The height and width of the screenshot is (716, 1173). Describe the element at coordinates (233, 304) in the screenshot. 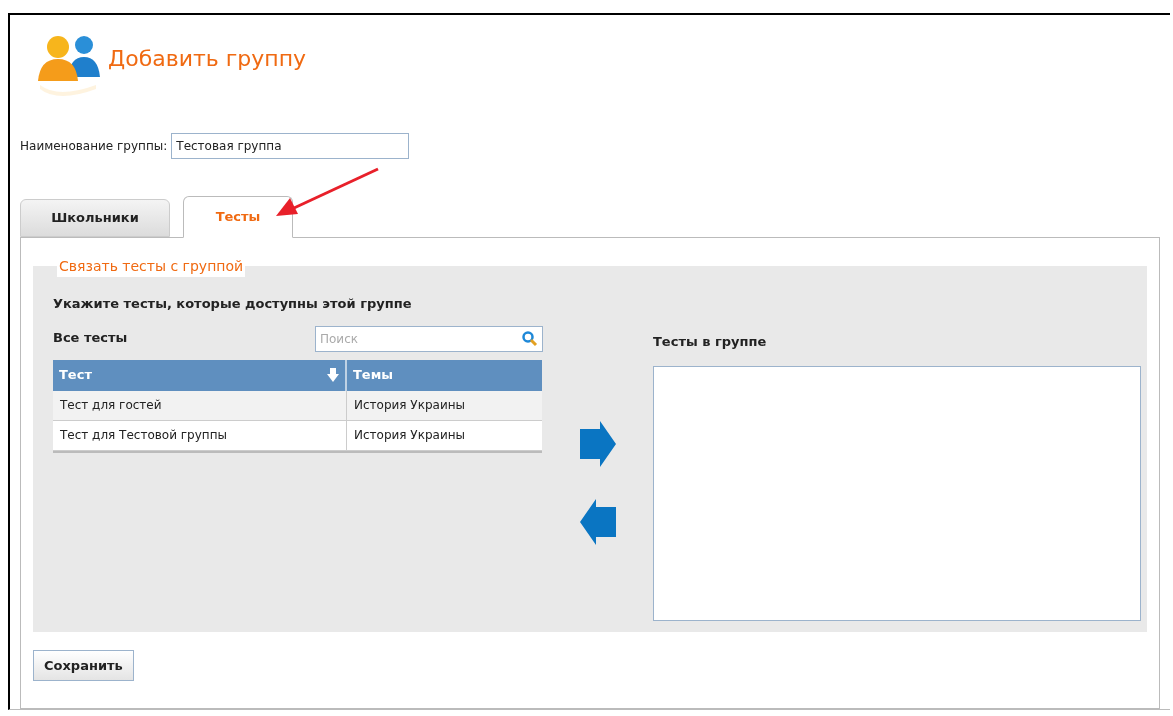

I see `instruction-text: Укажите тесты, которые доступны этой группе` at that location.